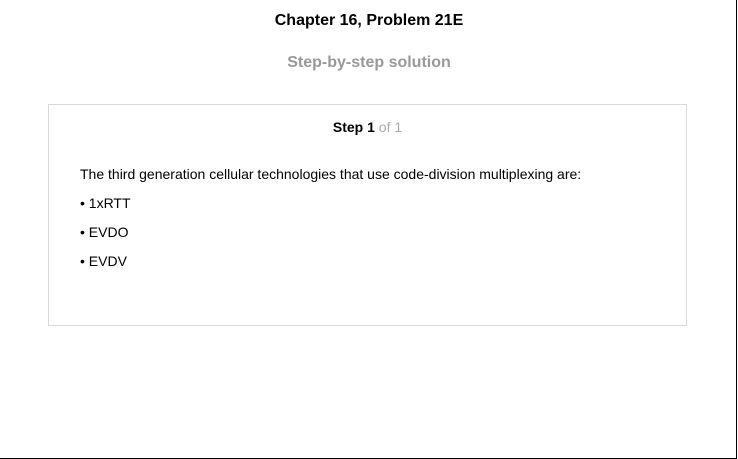 This screenshot has width=738, height=459. Describe the element at coordinates (103, 261) in the screenshot. I see `list-item: • EVDV` at that location.